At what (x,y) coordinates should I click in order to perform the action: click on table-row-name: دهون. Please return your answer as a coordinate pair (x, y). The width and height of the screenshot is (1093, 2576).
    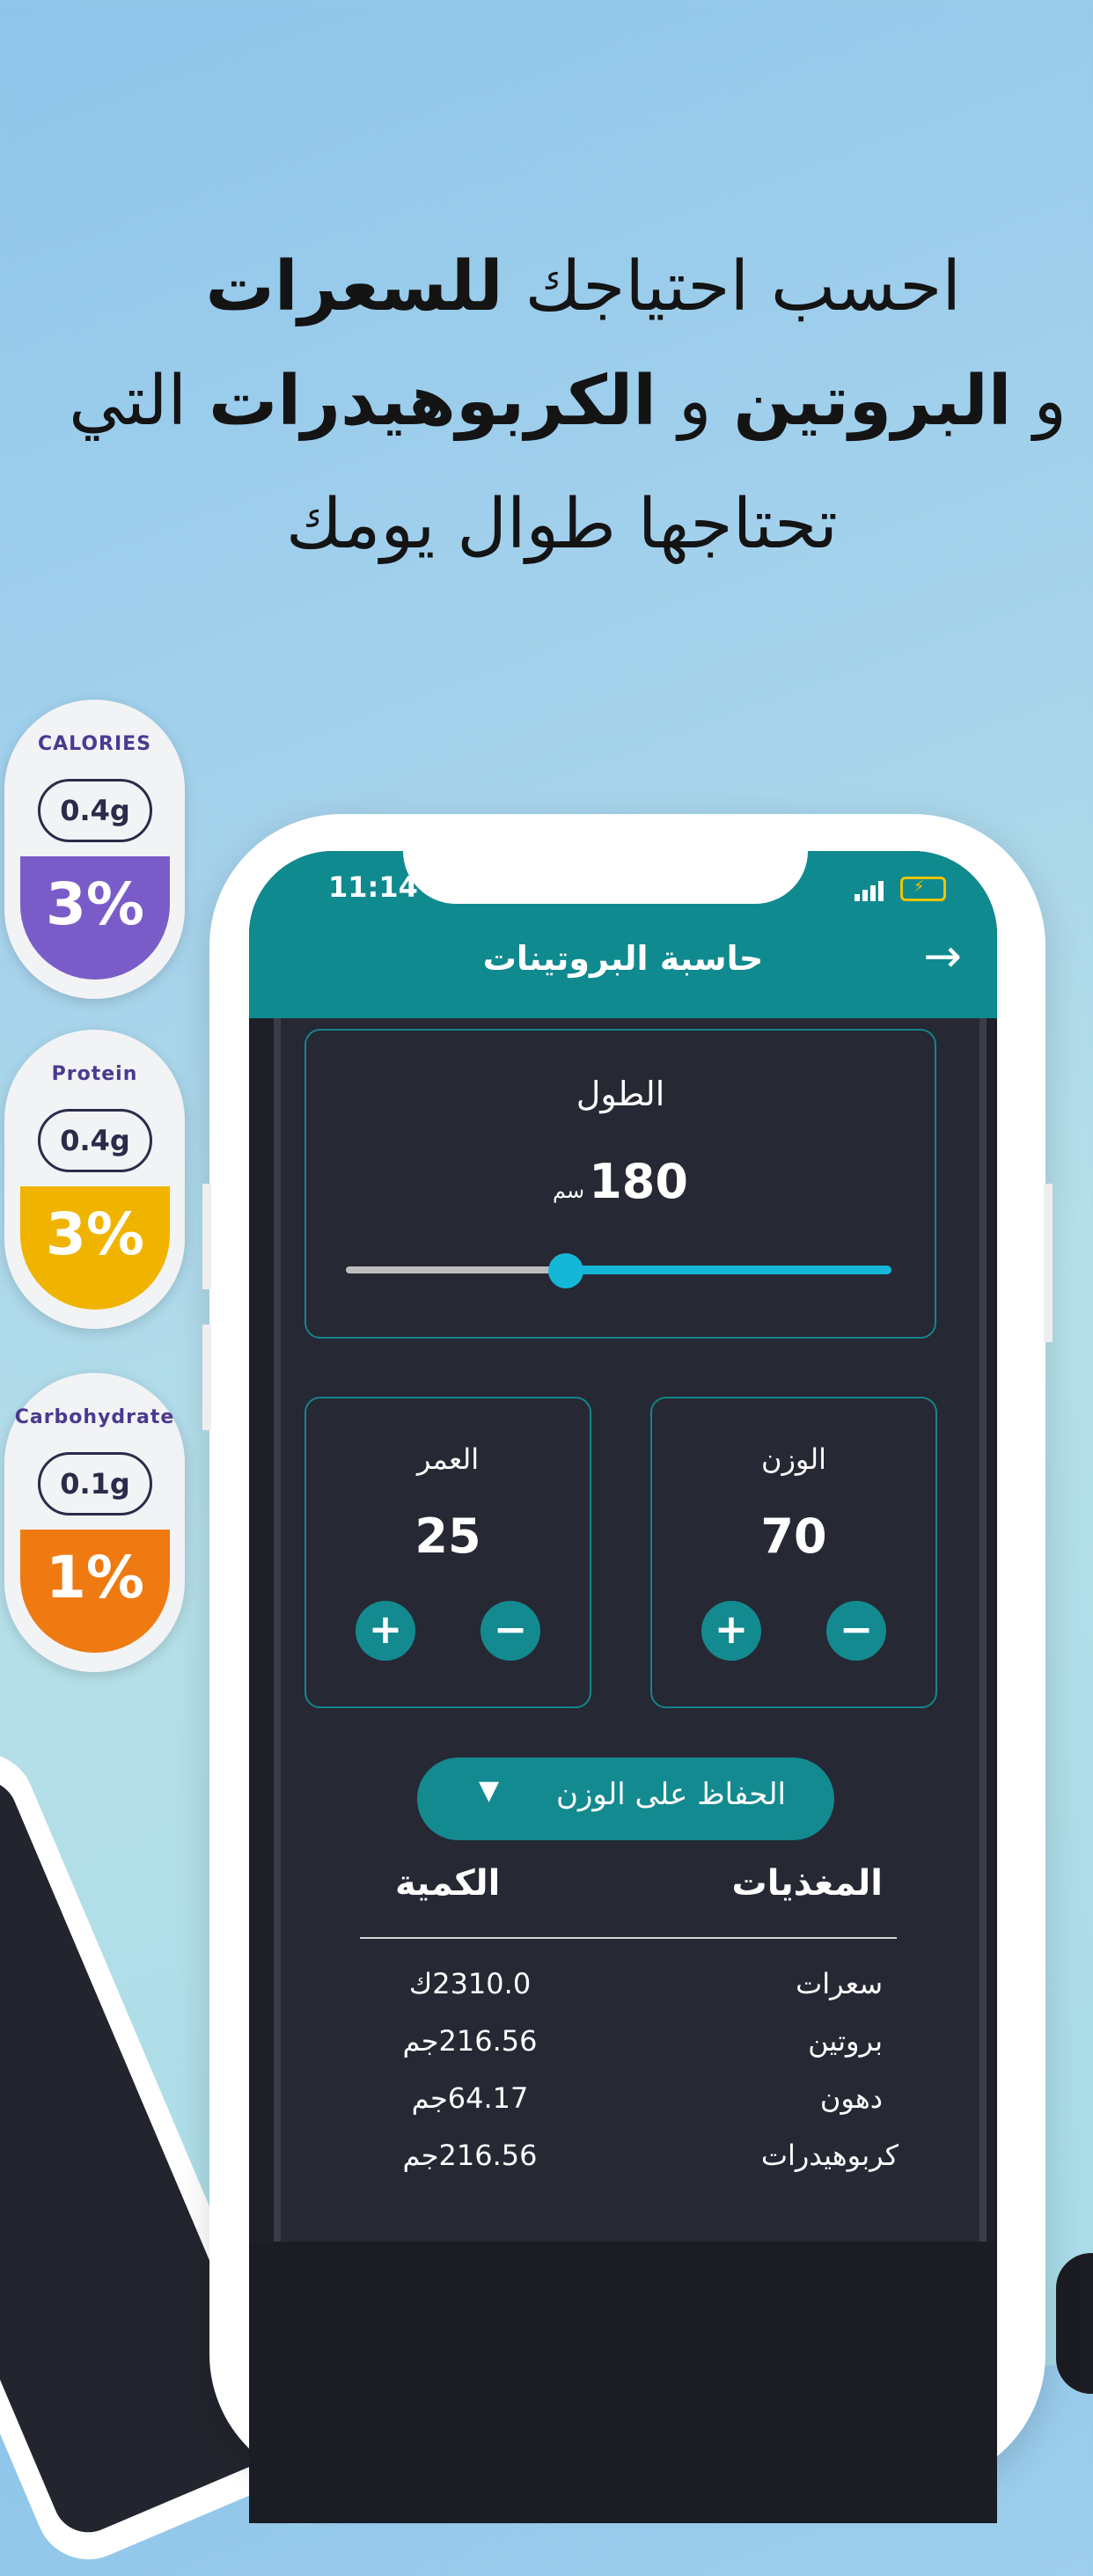
    Looking at the image, I should click on (851, 2098).